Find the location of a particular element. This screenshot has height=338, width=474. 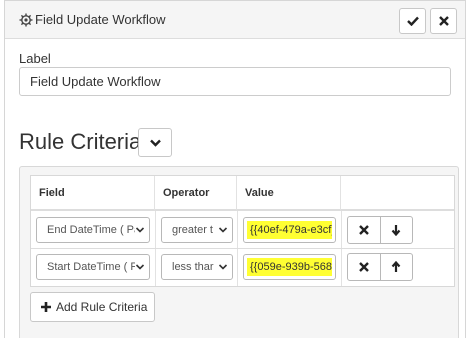

workflow-gear-icon is located at coordinates (26, 20).